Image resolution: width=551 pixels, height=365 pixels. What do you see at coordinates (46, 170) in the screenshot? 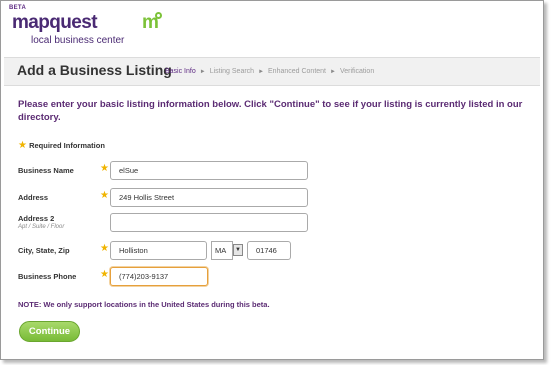
I see `business-name-label: Business Name` at bounding box center [46, 170].